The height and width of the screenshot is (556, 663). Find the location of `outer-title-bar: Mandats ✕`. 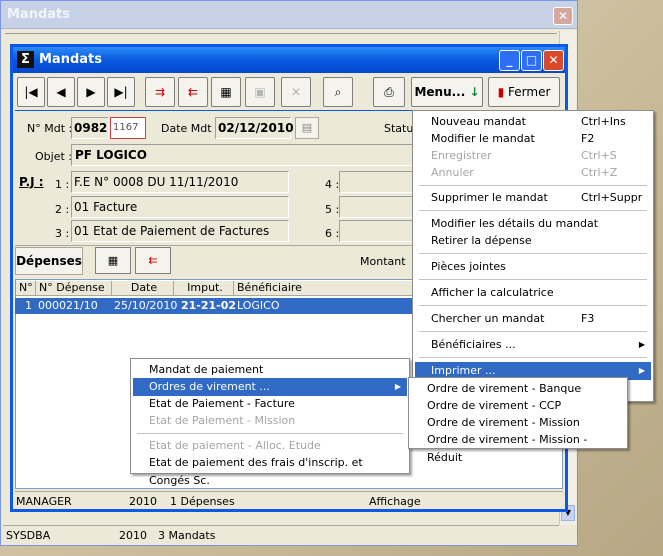

outer-title-bar: Mandats ✕ is located at coordinates (289, 15).